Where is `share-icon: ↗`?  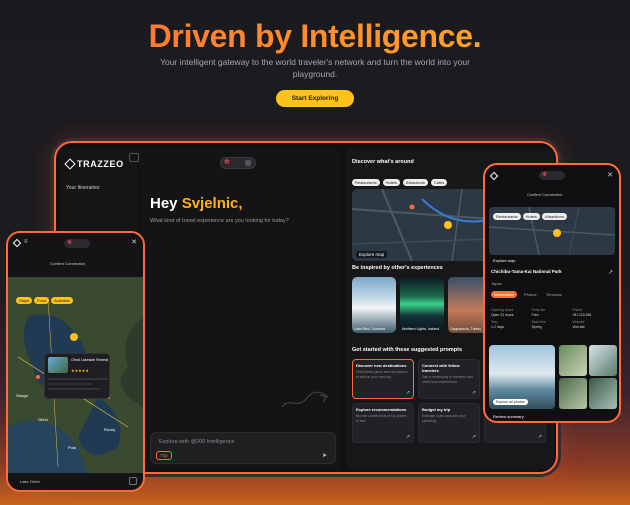
share-icon: ↗ is located at coordinates (610, 272).